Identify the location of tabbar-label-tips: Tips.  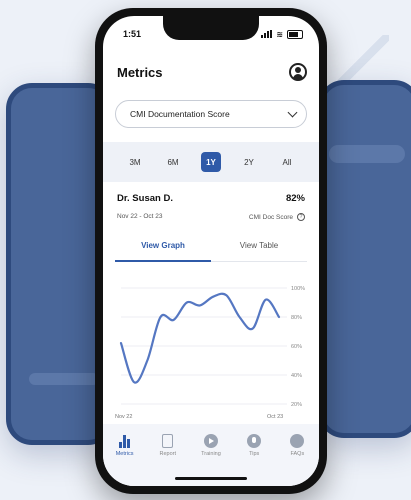
(254, 454).